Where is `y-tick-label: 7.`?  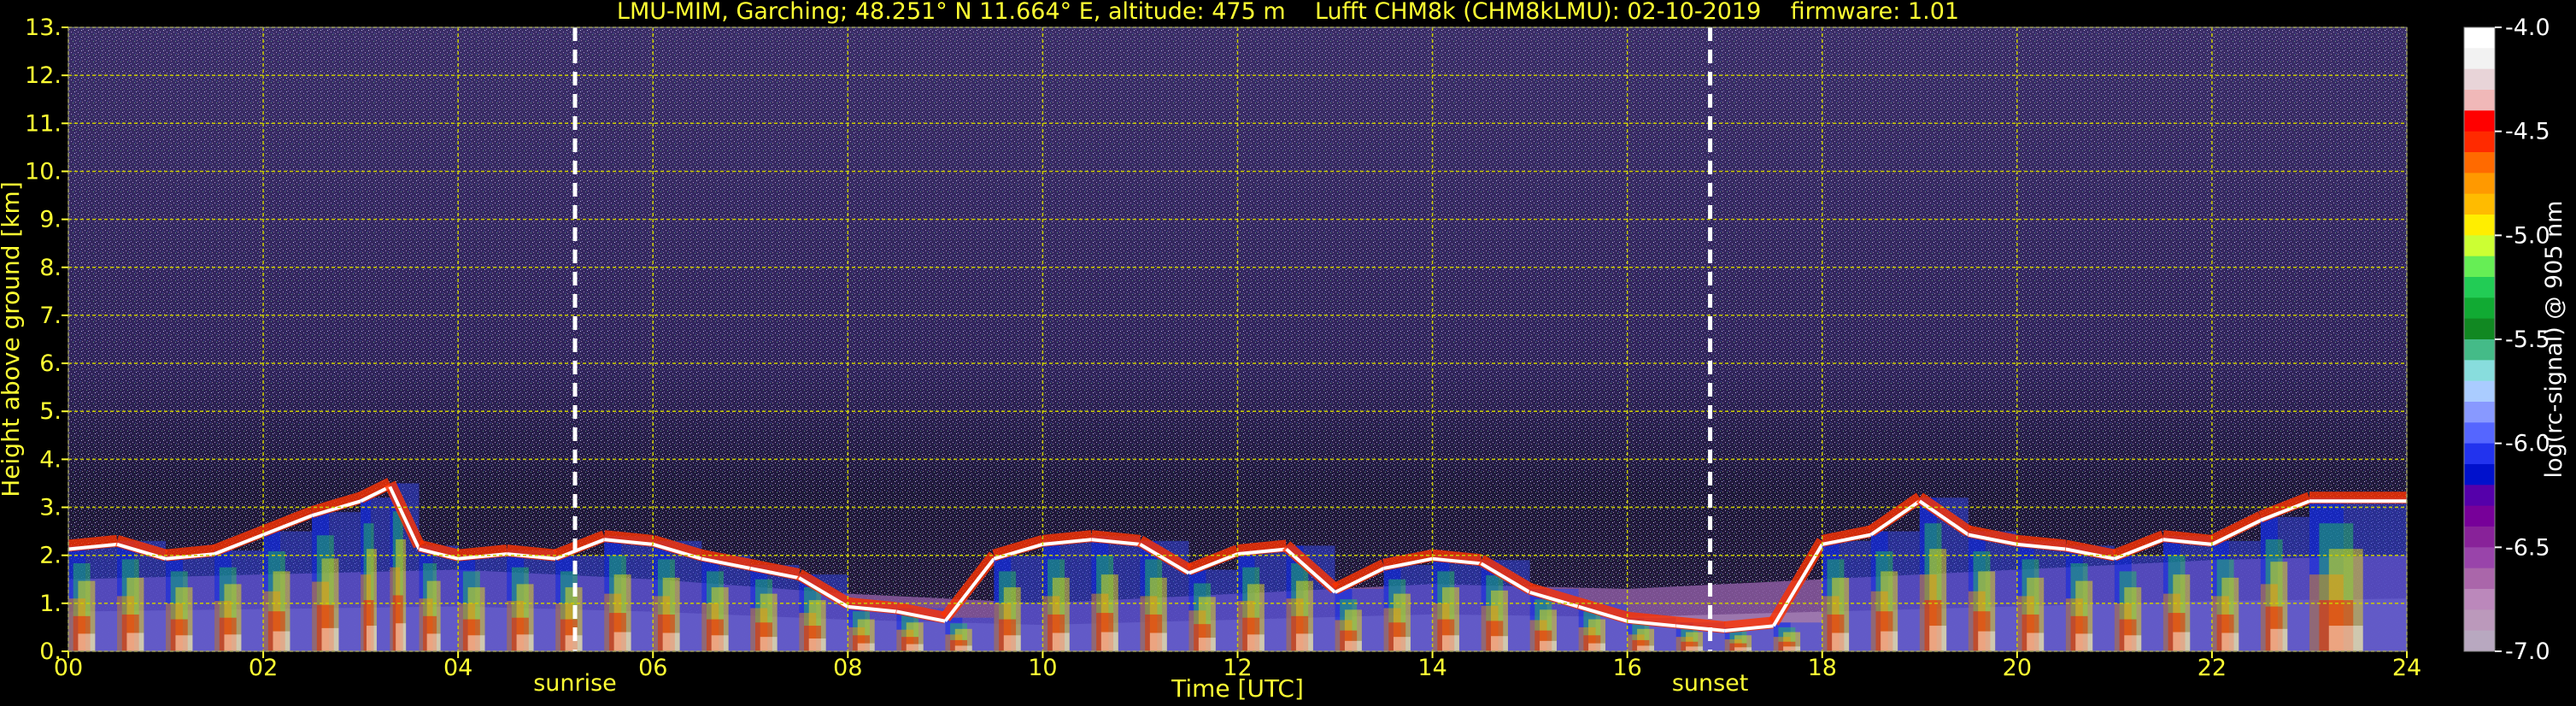
y-tick-label: 7. is located at coordinates (50, 316).